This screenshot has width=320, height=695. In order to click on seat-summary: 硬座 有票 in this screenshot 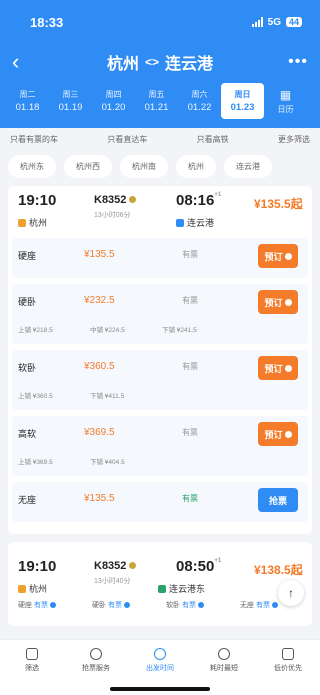, I will do `click(37, 605)`.